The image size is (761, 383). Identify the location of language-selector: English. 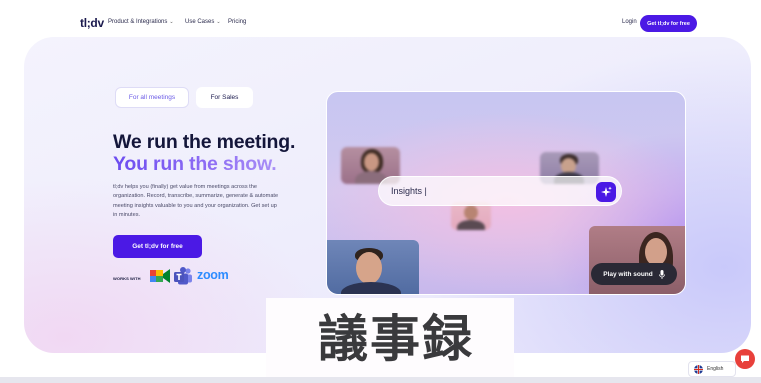
(712, 369).